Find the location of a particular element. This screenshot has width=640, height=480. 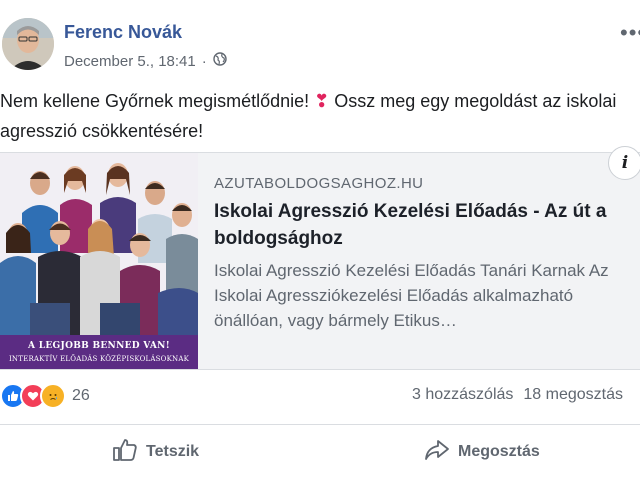

post-date: December 5., 18:41 is located at coordinates (130, 61).